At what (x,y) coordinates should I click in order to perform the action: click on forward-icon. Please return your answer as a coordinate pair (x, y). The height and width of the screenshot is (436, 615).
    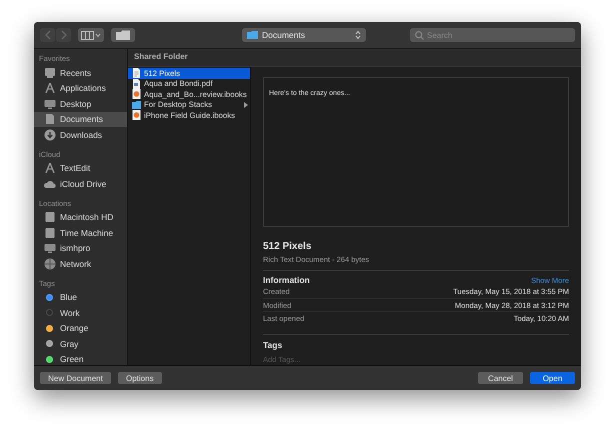
    Looking at the image, I should click on (64, 35).